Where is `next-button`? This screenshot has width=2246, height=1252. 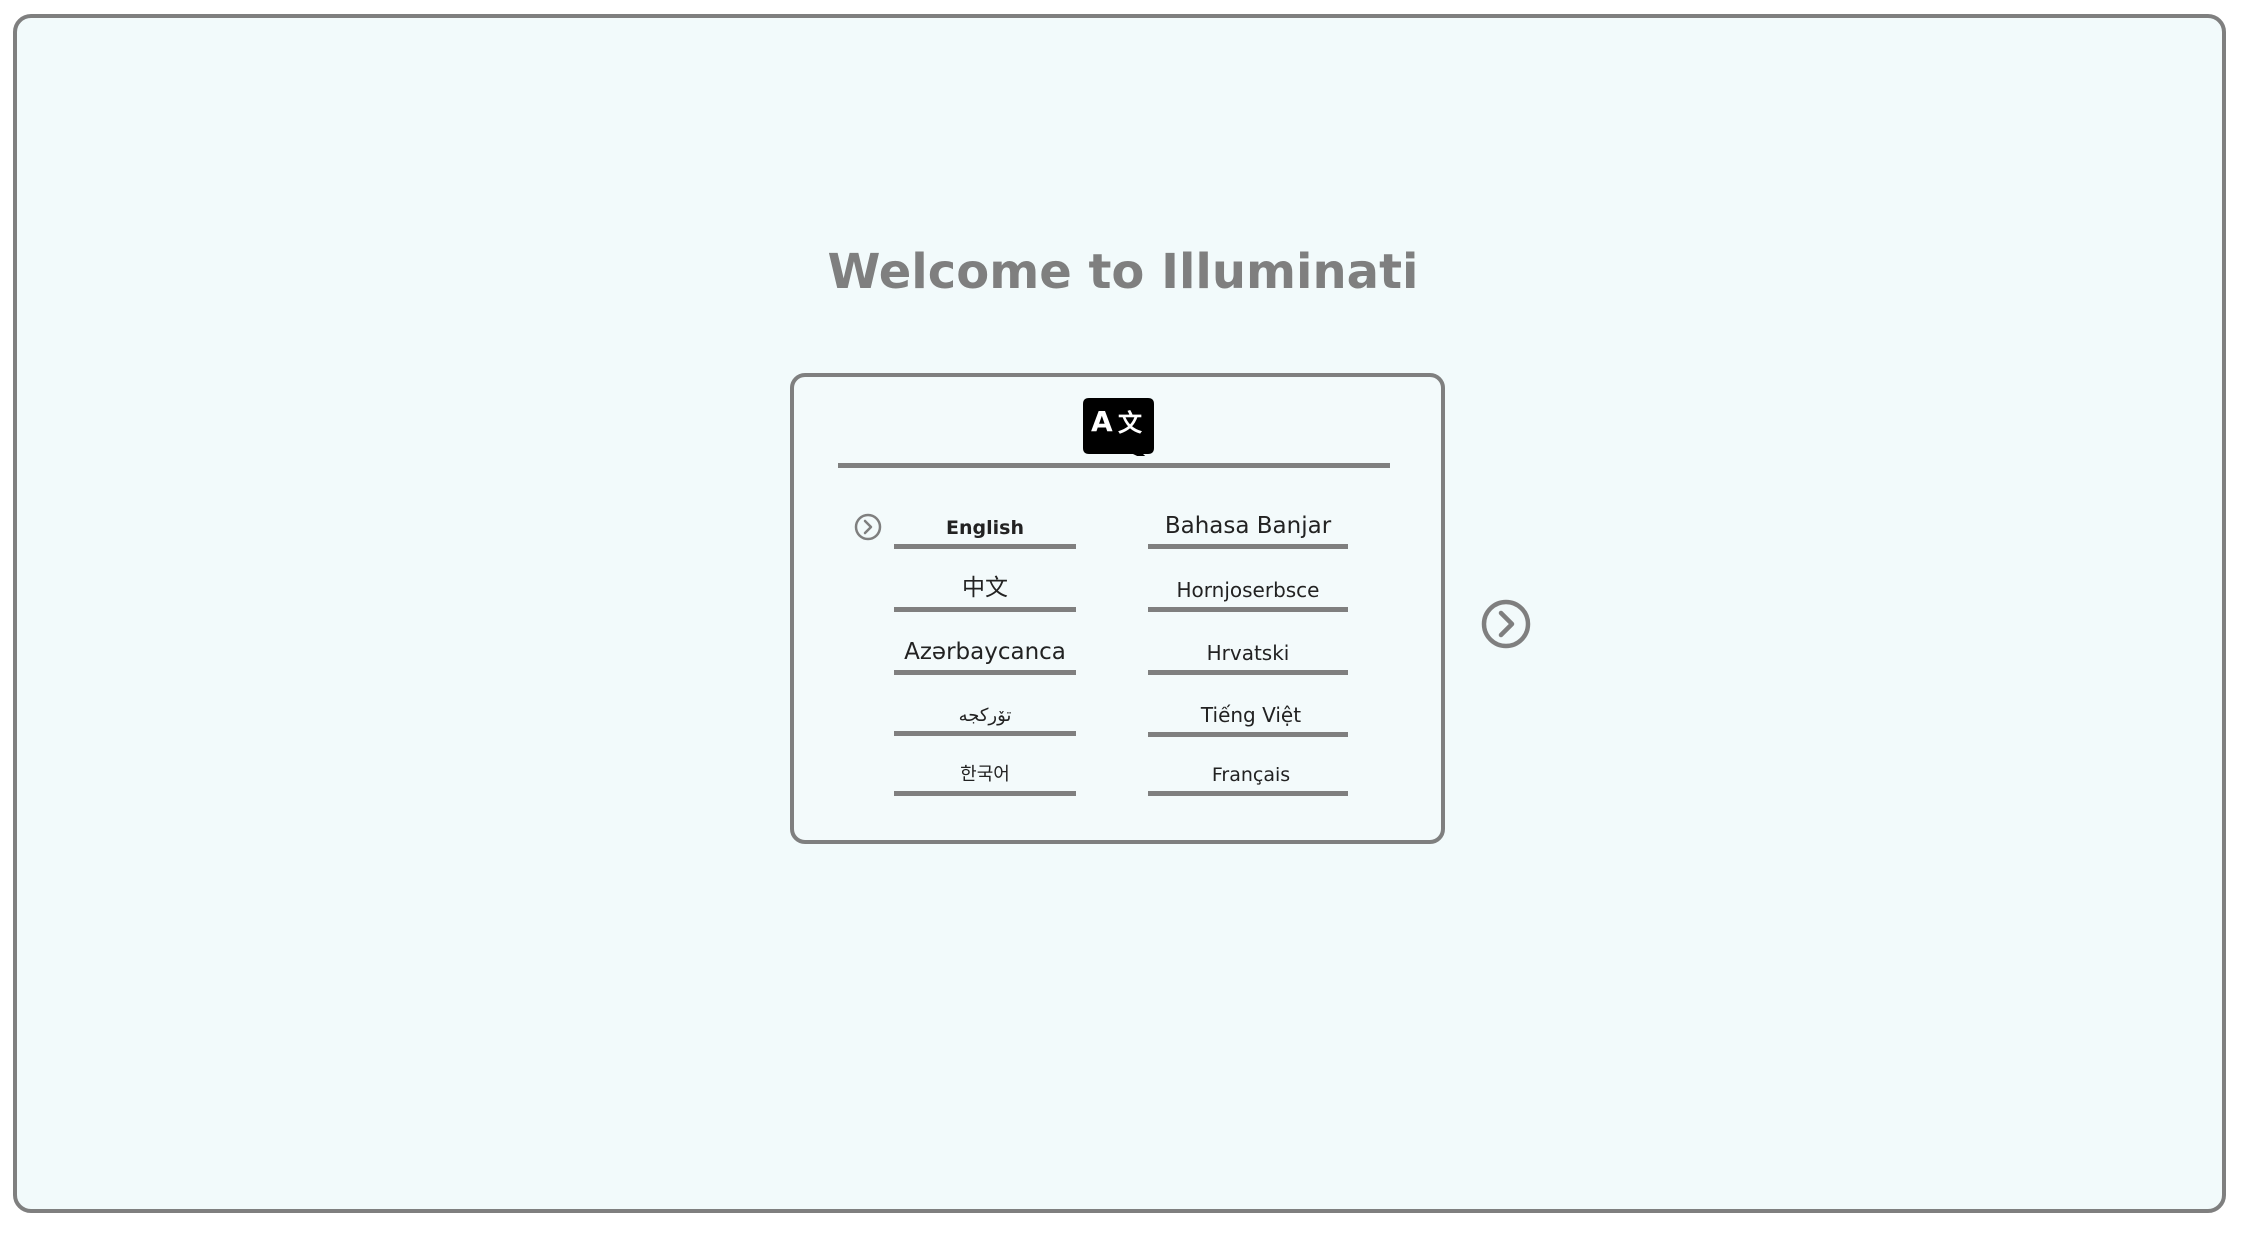
next-button is located at coordinates (1506, 624).